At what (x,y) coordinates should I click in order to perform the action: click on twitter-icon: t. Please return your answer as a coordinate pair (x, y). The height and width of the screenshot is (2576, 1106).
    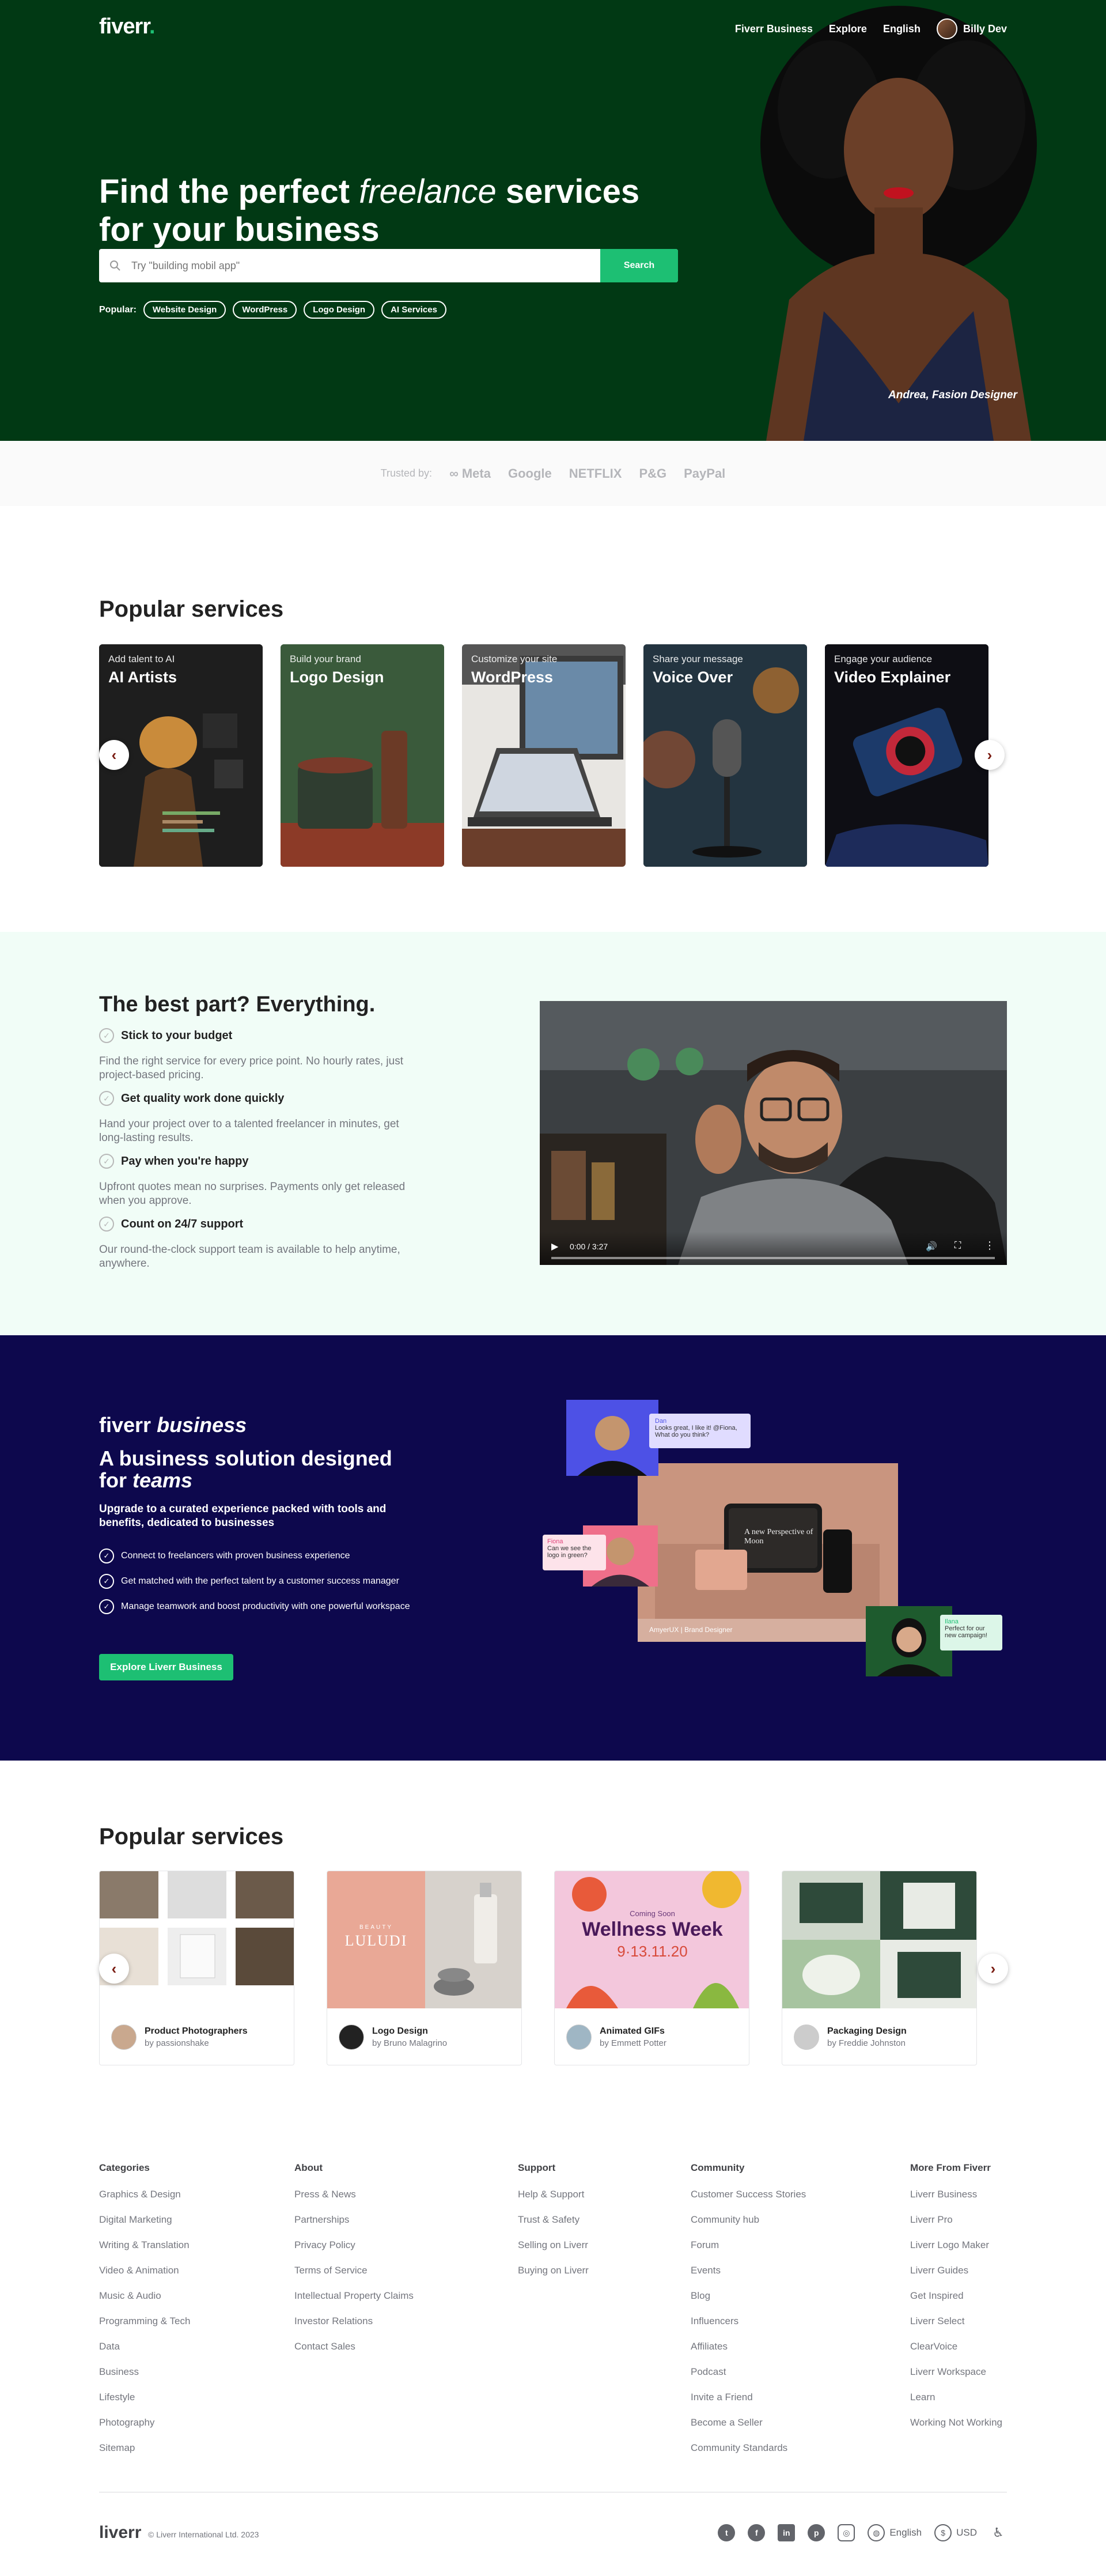
    Looking at the image, I should click on (727, 2532).